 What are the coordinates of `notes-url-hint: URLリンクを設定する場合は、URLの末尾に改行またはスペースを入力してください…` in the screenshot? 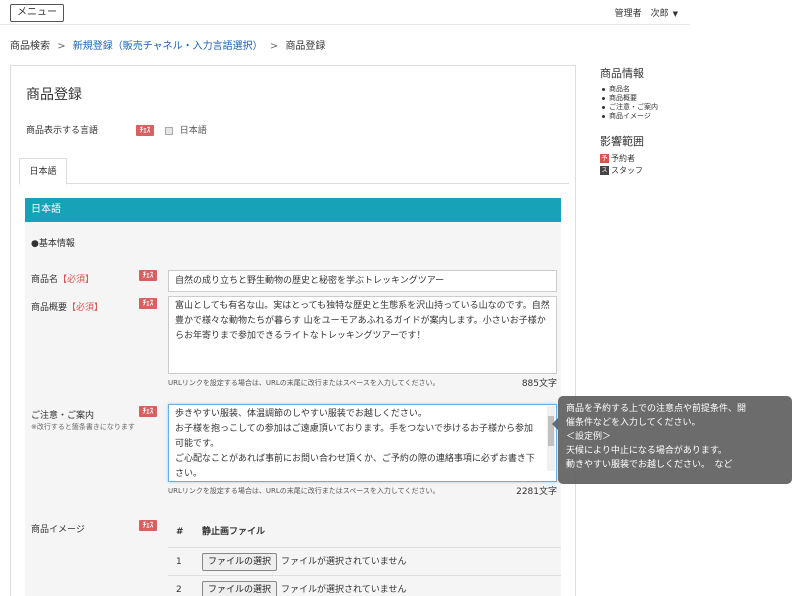 It's located at (304, 491).